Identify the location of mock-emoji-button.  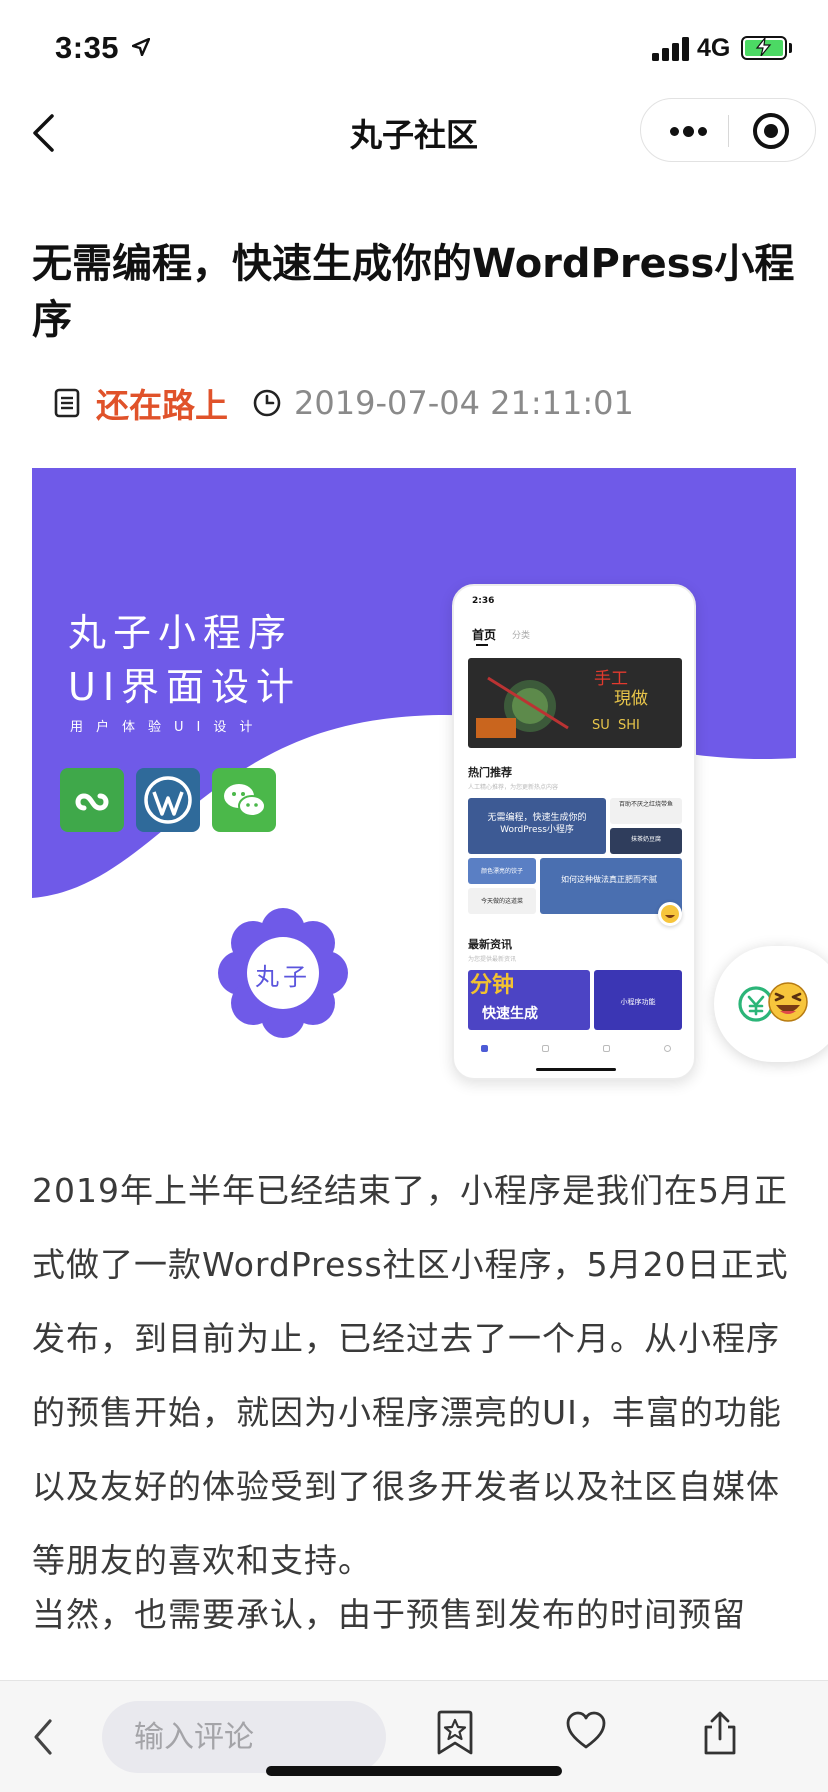
(670, 914).